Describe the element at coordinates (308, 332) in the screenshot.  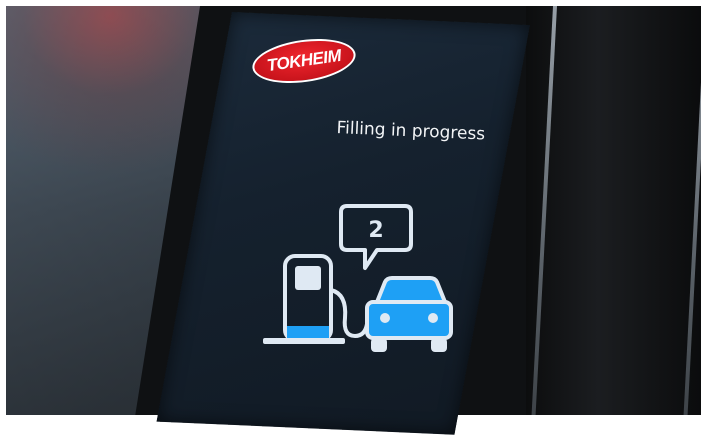
I see `fuel-level-fill` at that location.